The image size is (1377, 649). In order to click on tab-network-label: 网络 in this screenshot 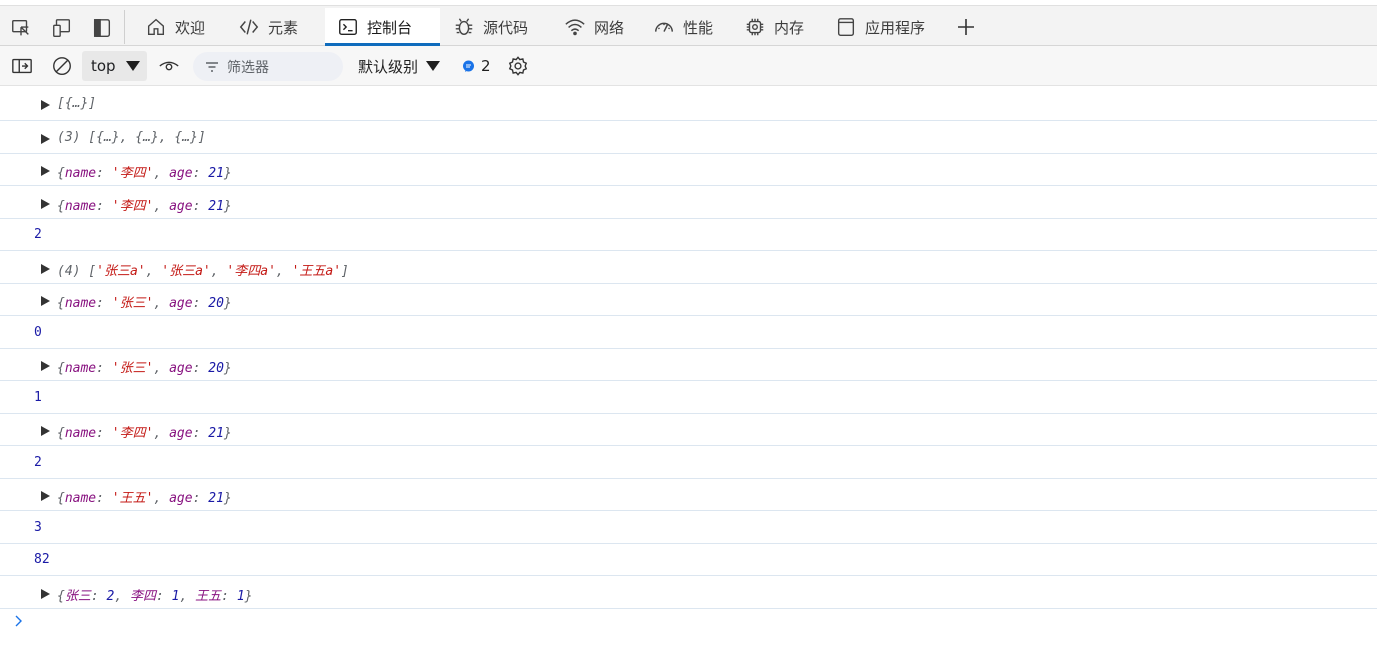, I will do `click(609, 27)`.